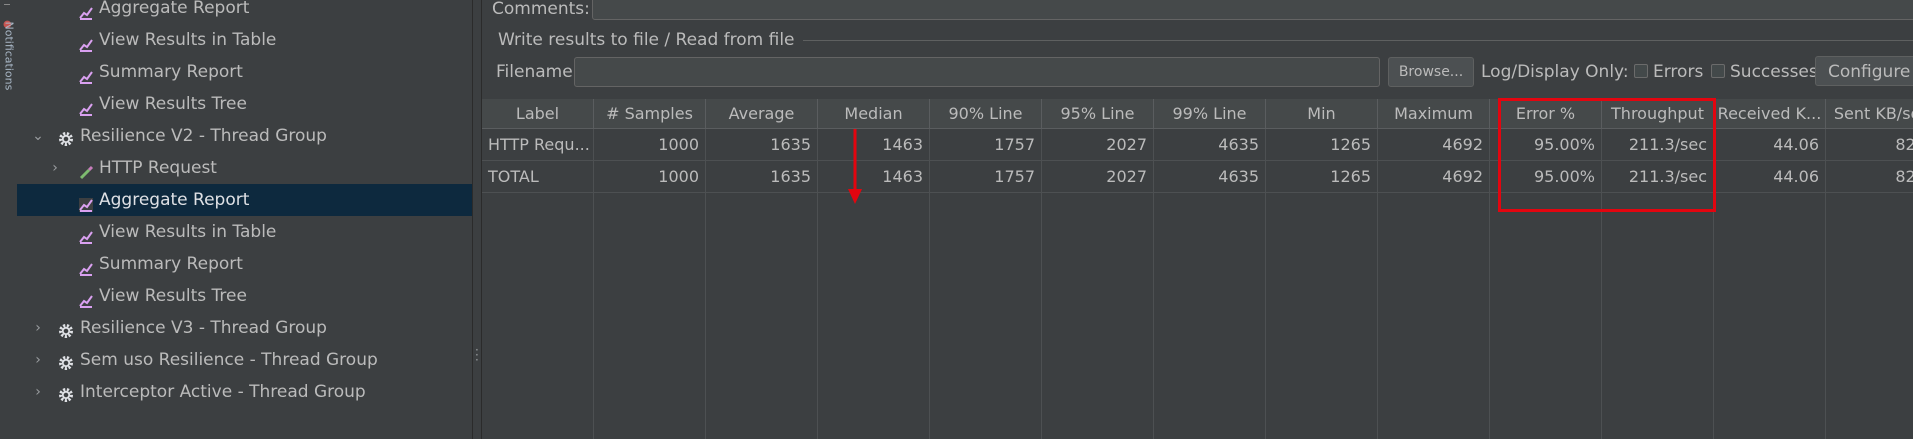 The image size is (1913, 439). I want to click on strip-top-mark, so click(7, 2).